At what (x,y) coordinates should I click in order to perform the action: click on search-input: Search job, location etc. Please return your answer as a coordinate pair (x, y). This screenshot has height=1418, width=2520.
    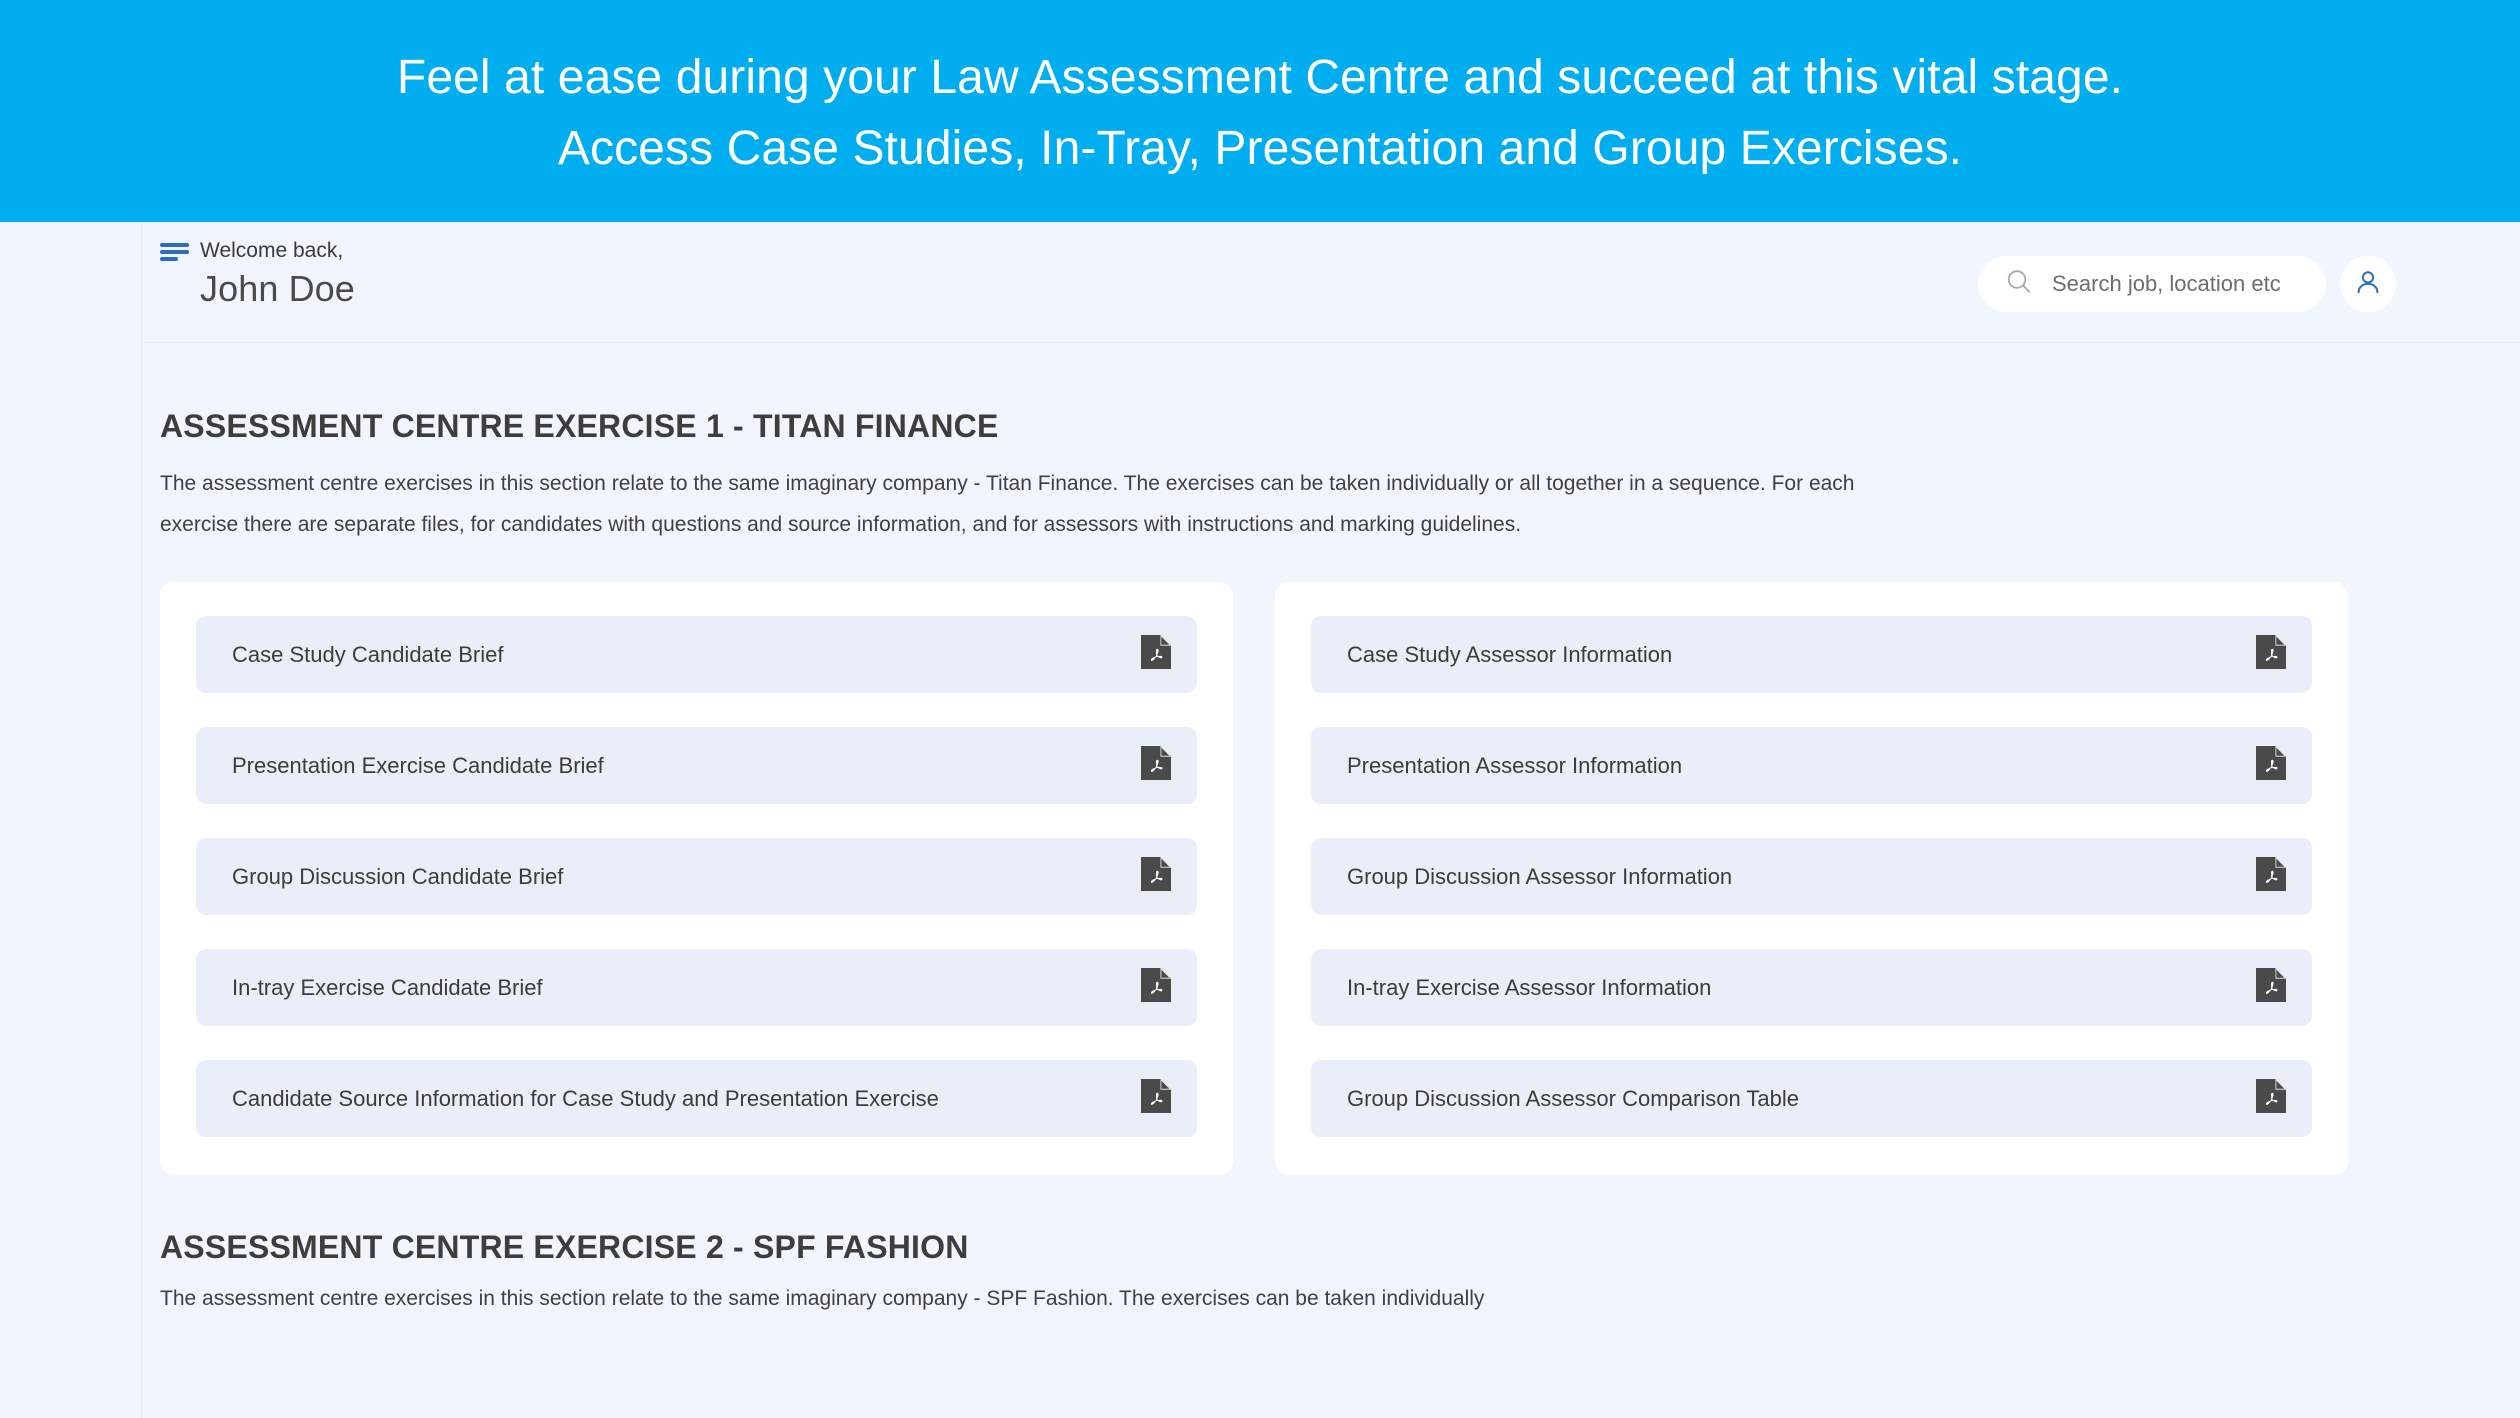
    Looking at the image, I should click on (2152, 284).